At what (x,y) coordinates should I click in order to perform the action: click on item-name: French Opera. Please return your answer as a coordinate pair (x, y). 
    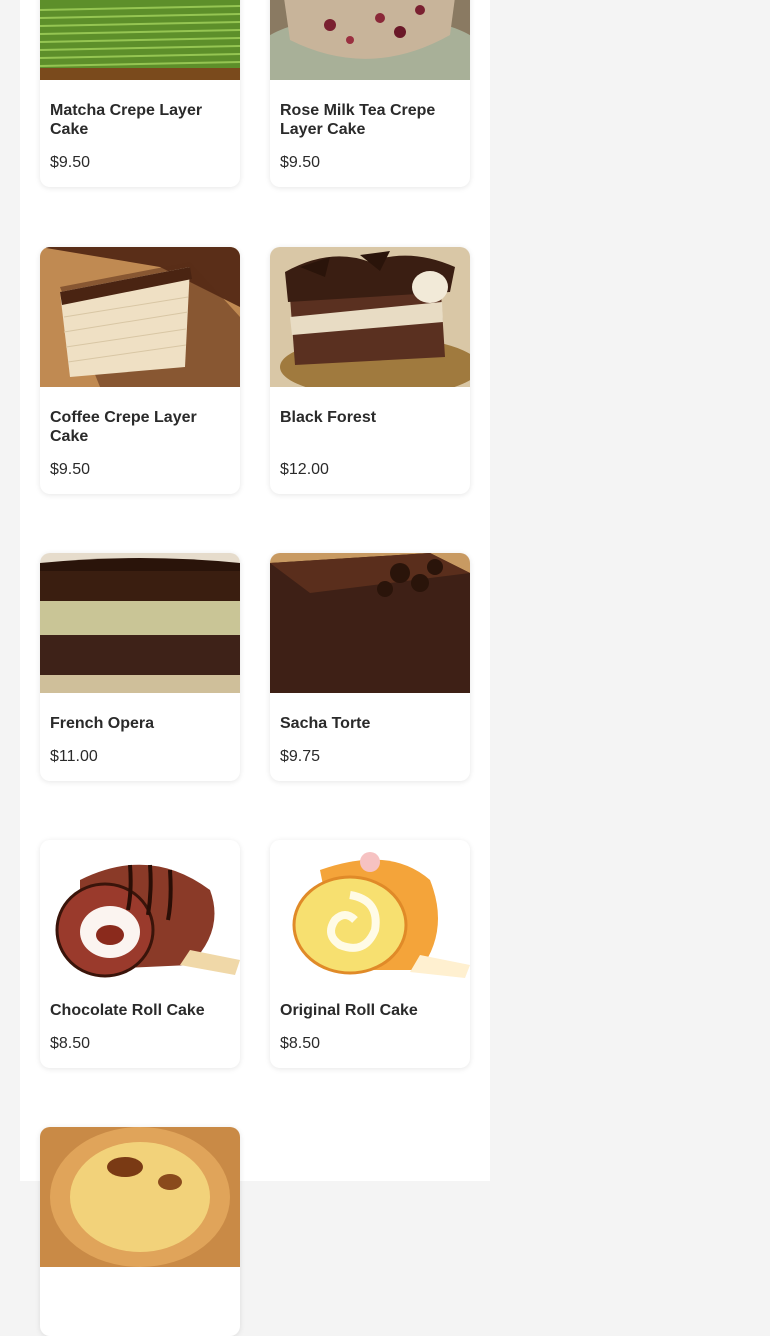
    Looking at the image, I should click on (102, 723).